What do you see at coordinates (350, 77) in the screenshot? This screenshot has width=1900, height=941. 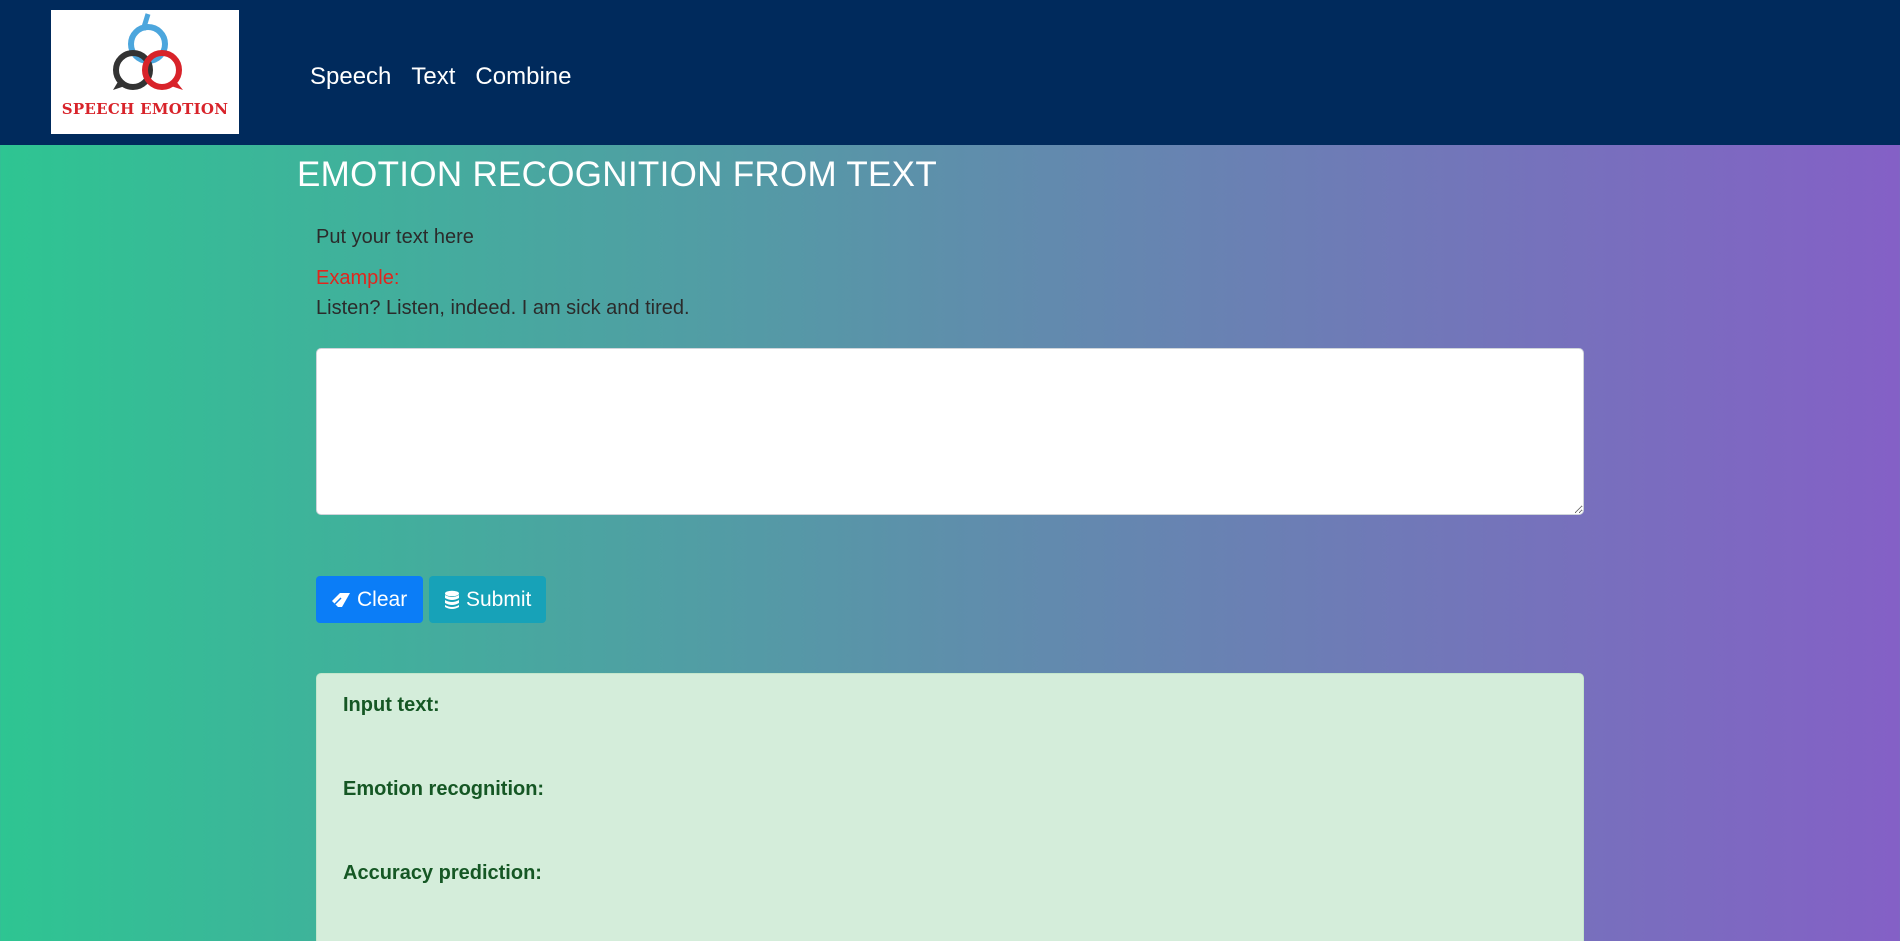 I see `nav-speech-link: Speech` at bounding box center [350, 77].